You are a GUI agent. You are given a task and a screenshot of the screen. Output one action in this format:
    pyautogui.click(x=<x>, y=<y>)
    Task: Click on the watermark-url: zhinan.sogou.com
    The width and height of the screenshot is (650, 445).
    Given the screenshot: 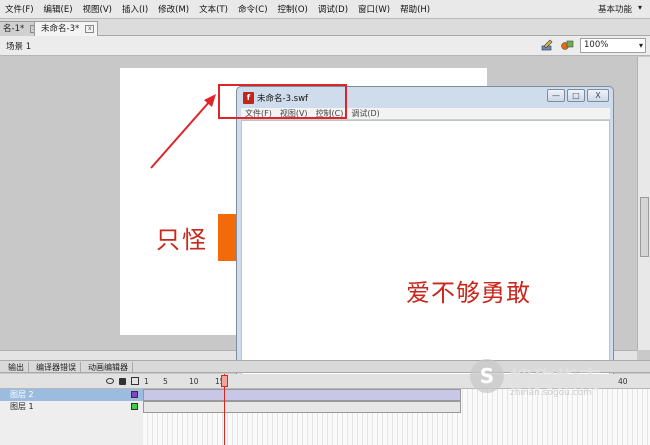 What is the action you would take?
    pyautogui.click(x=551, y=393)
    